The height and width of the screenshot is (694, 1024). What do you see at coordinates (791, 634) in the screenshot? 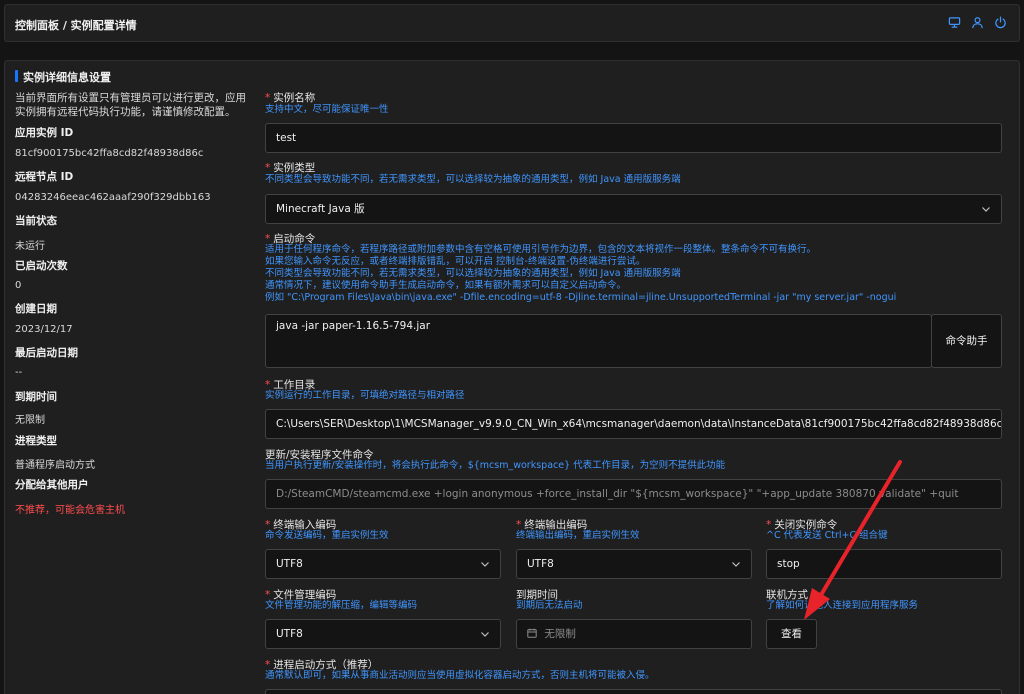
I see `connect-view-button: 查看` at bounding box center [791, 634].